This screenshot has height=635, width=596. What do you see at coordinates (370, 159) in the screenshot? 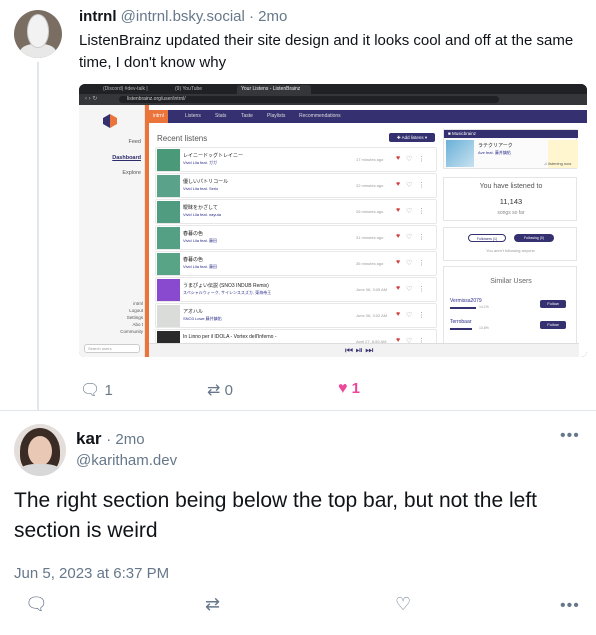
I see `listen-time: 17 minutes ago` at bounding box center [370, 159].